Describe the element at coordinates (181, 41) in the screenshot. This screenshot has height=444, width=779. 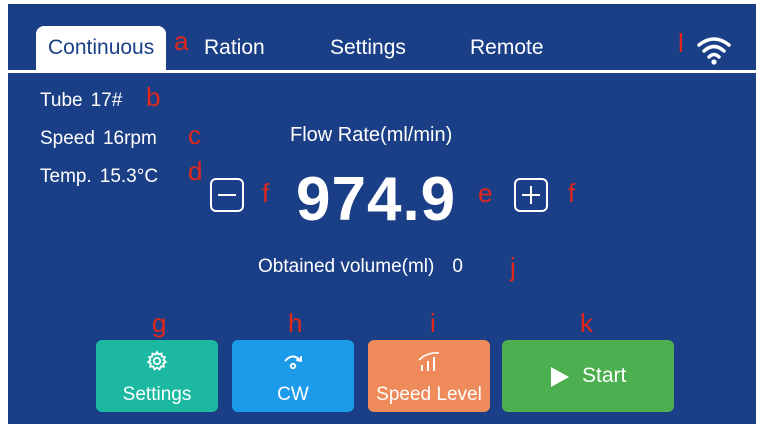
I see `annotation-a: a` at that location.